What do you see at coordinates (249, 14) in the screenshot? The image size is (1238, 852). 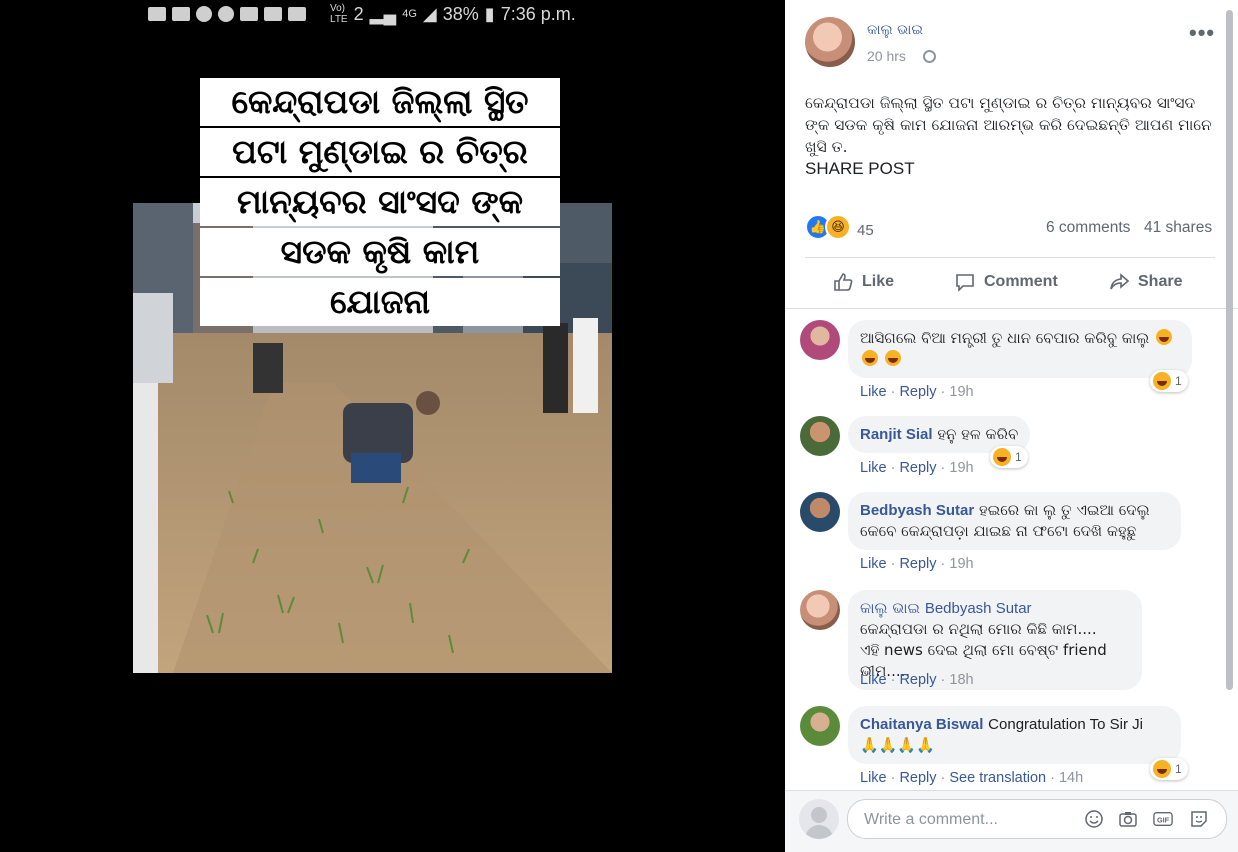 I see `youtube-icon` at bounding box center [249, 14].